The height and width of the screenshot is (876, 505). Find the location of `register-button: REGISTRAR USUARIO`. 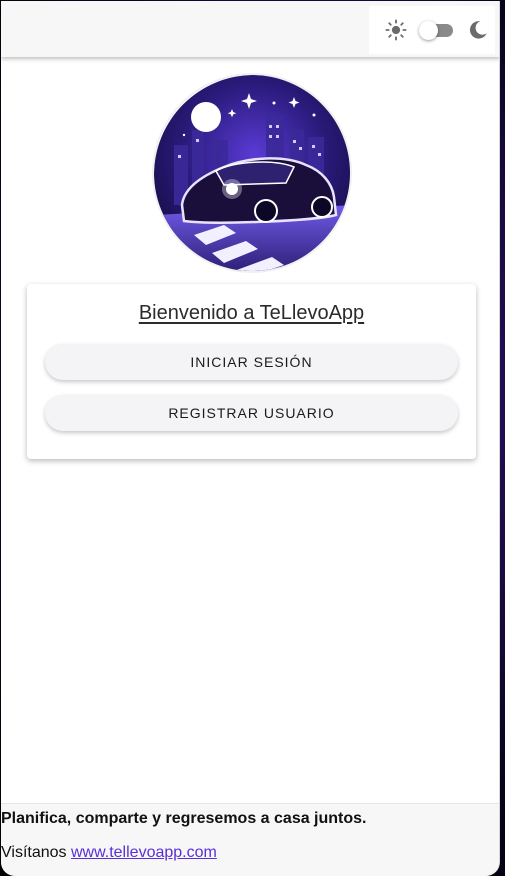

register-button: REGISTRAR USUARIO is located at coordinates (251, 413).